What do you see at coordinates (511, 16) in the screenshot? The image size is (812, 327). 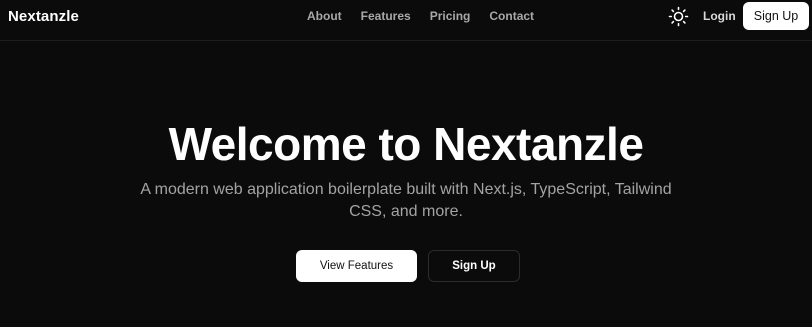 I see `nav-link-contact: Contact` at bounding box center [511, 16].